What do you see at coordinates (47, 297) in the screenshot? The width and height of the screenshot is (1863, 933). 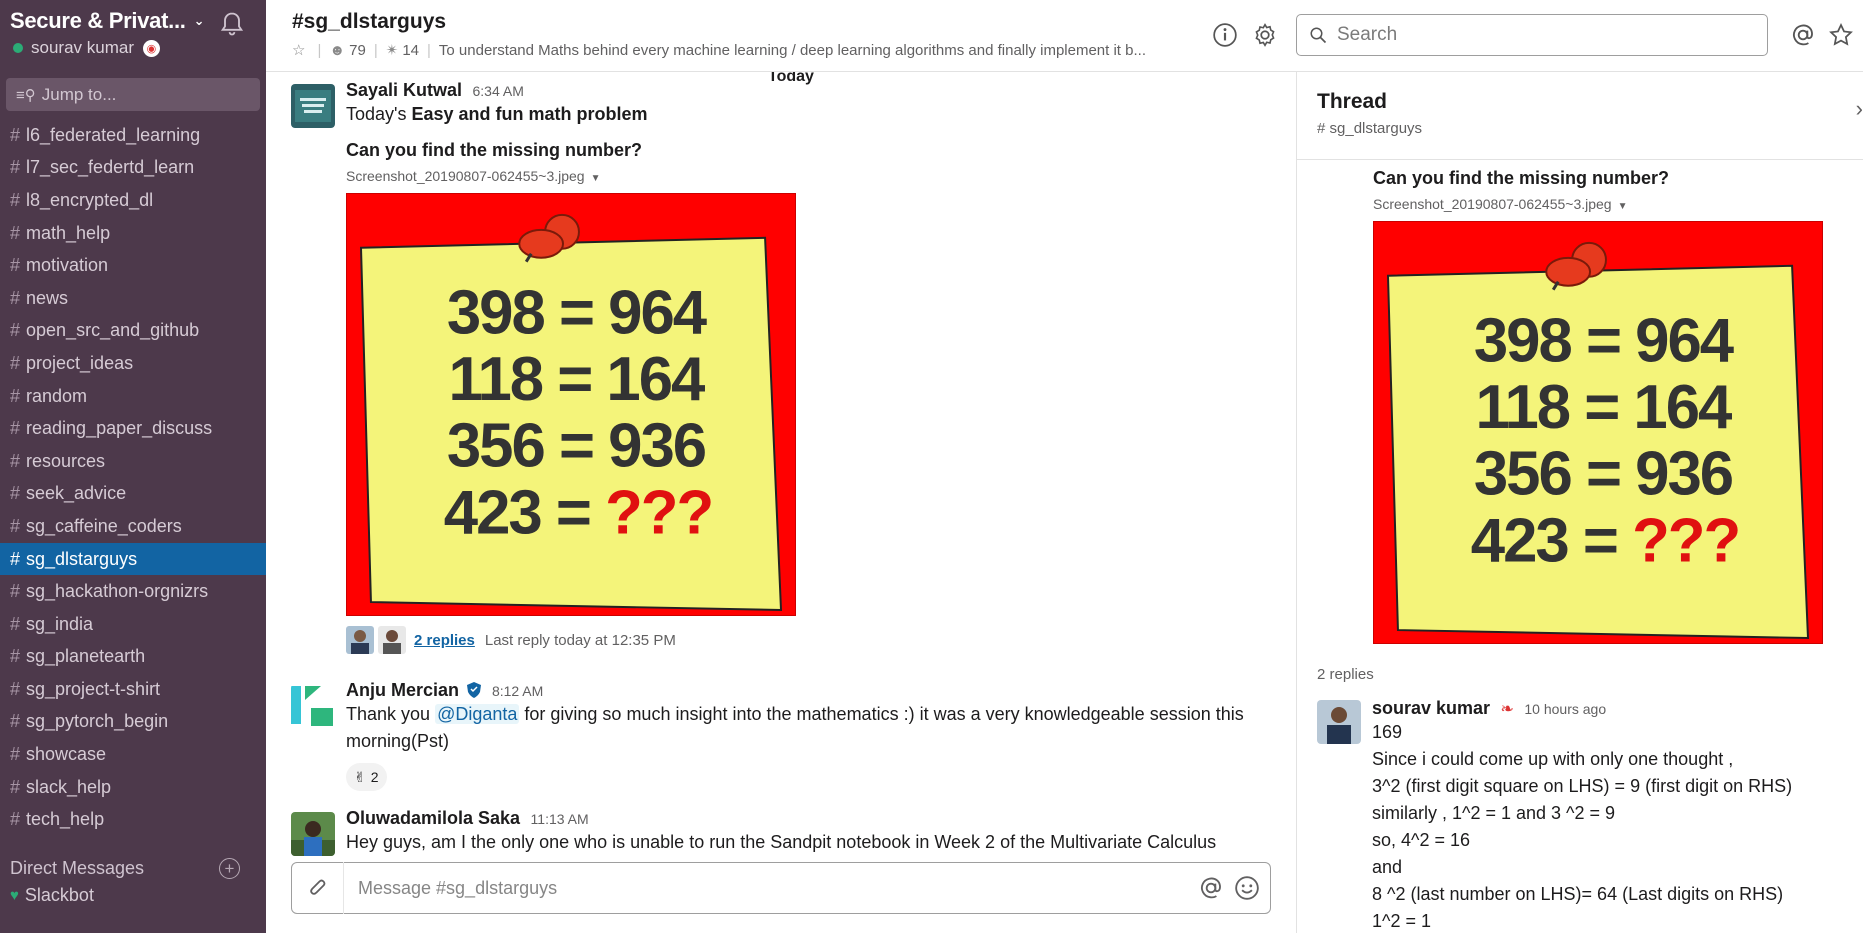 I see `channel-name: news` at bounding box center [47, 297].